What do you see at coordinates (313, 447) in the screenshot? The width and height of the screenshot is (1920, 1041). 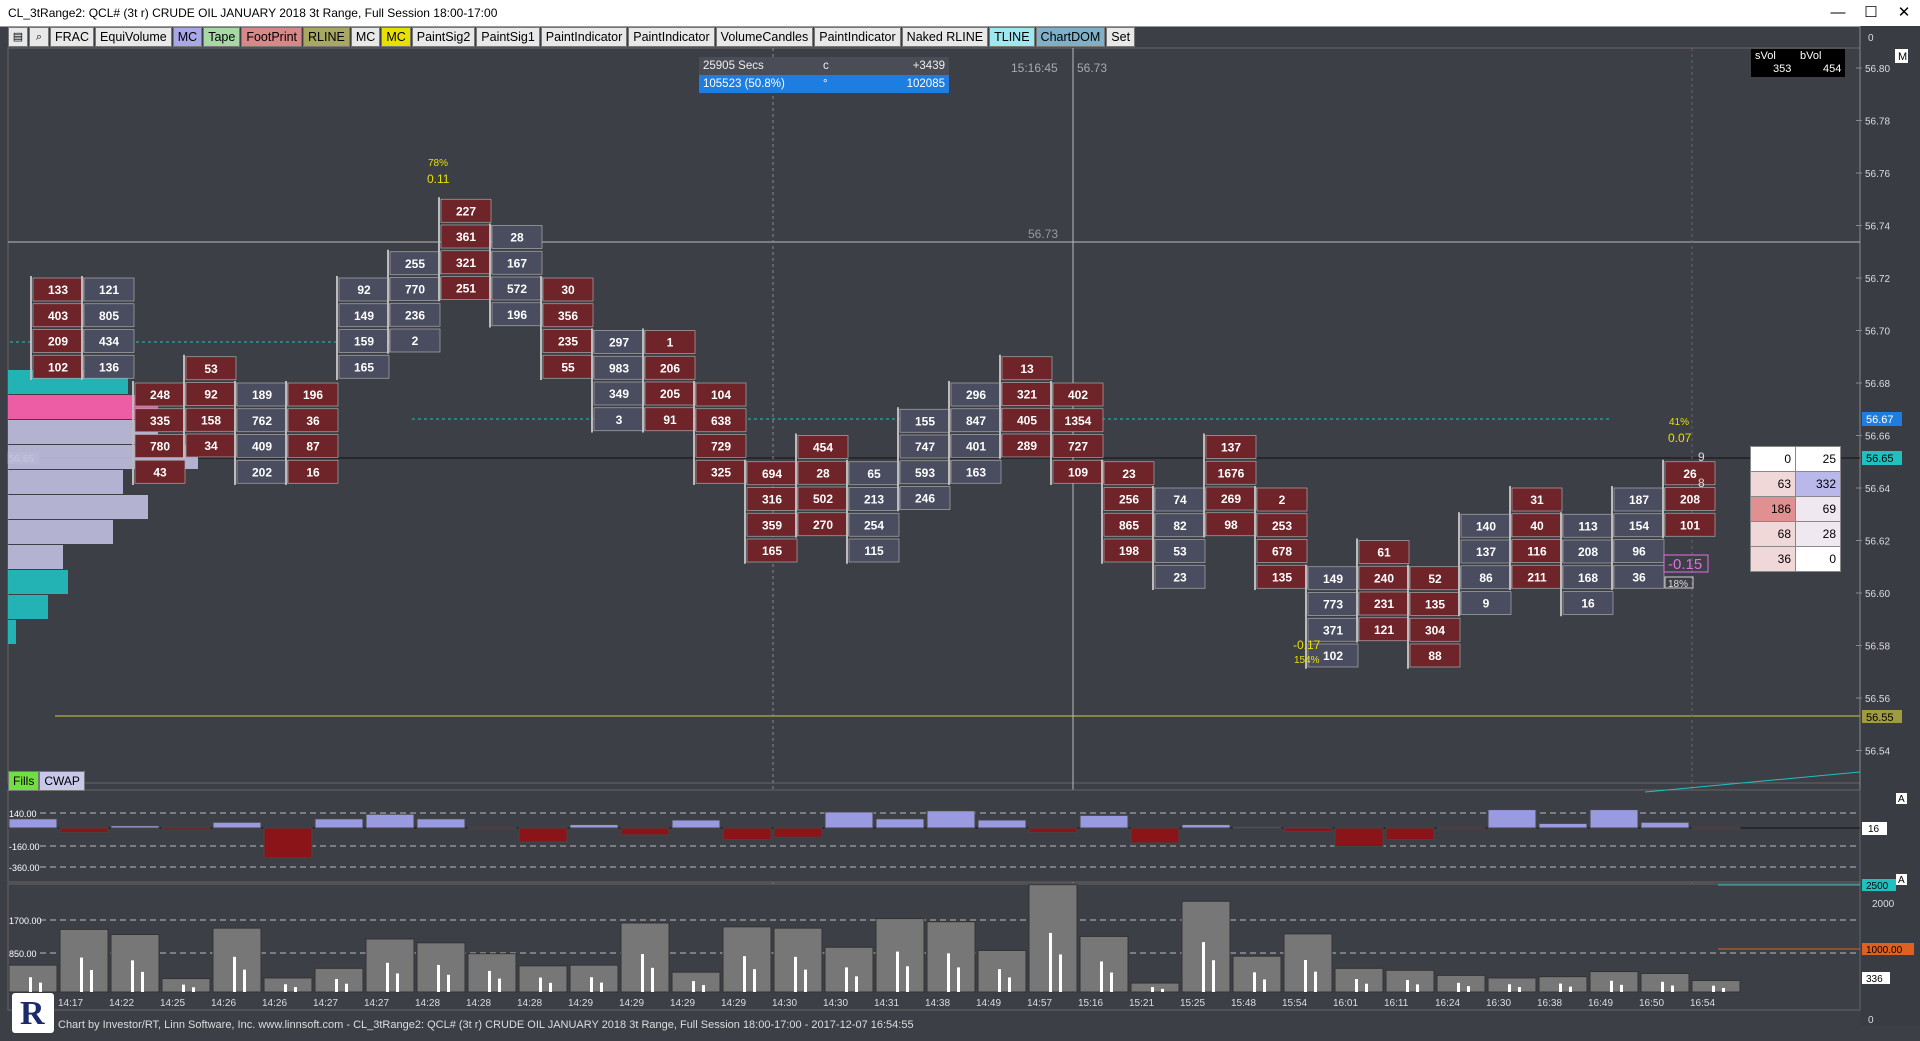 I see `footprint-value: 87` at bounding box center [313, 447].